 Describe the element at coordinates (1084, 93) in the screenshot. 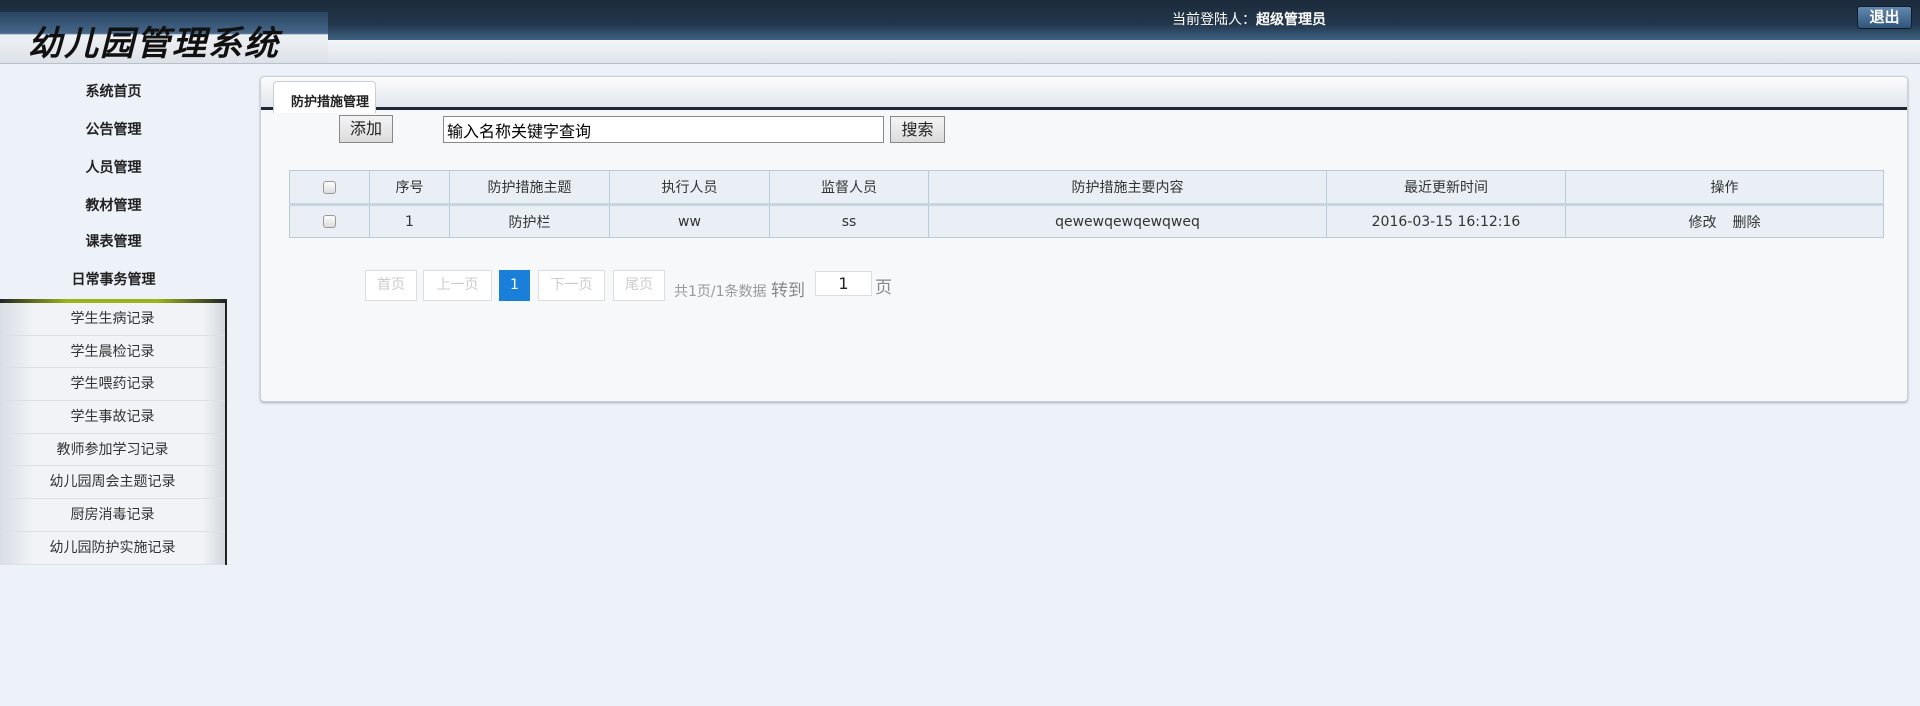

I see `panel-header` at that location.